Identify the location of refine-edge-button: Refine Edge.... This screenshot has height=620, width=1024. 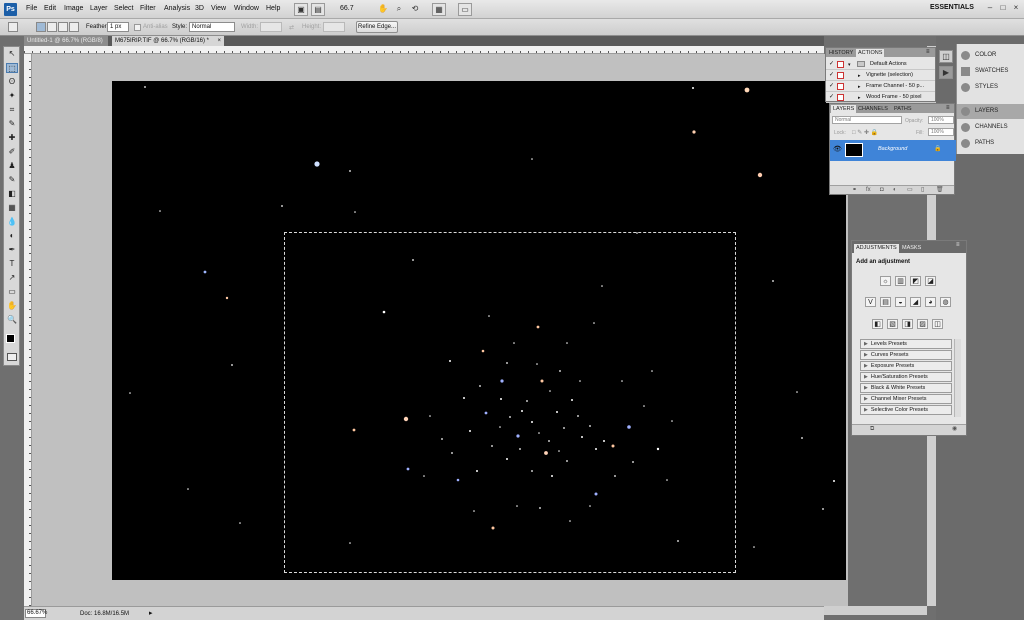
(377, 27).